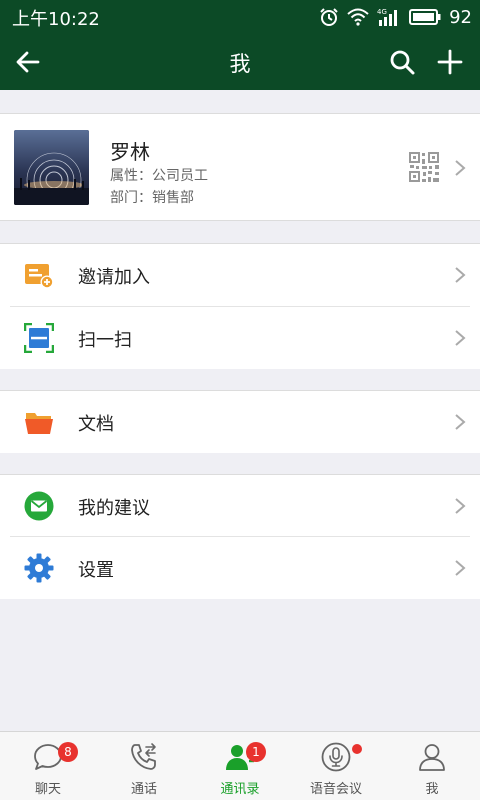 The width and height of the screenshot is (480, 800). What do you see at coordinates (240, 167) in the screenshot?
I see `profile-card: 罗林 属性：公司员工 部门：销售部` at bounding box center [240, 167].